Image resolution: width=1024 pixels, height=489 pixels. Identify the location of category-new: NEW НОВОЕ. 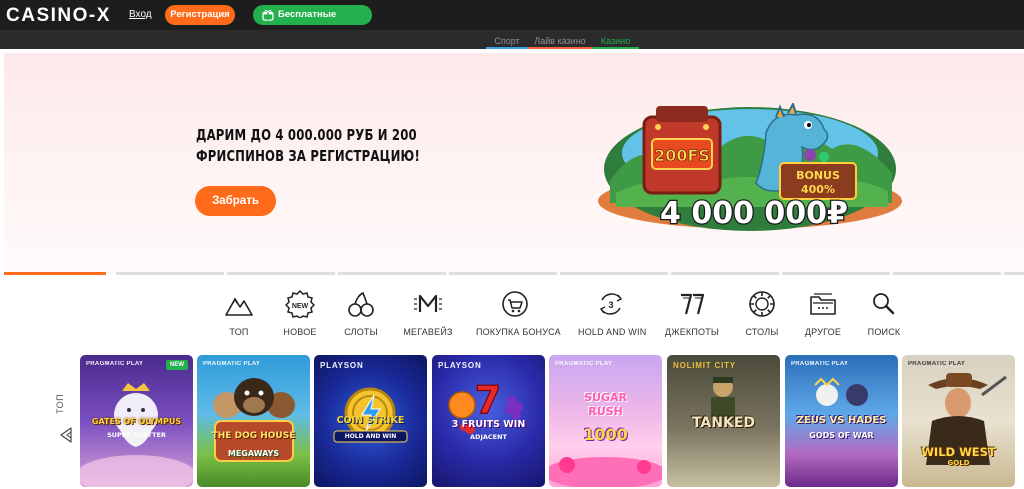
(300, 315).